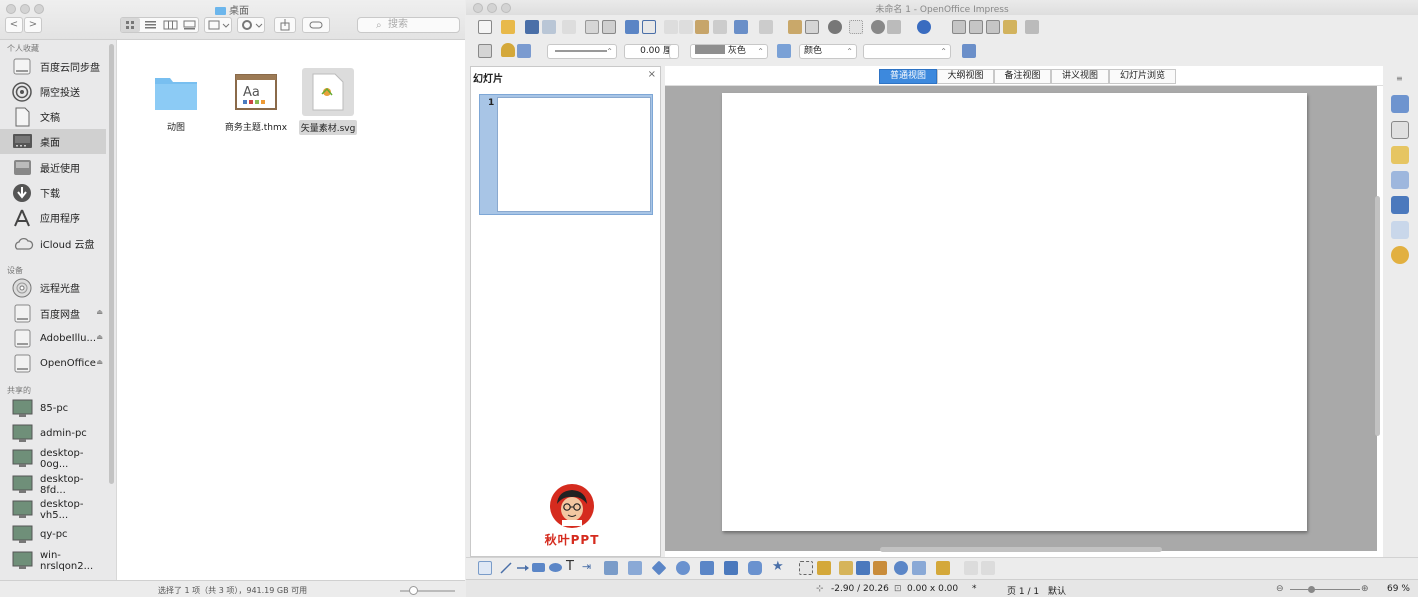  I want to click on redo-icon, so click(766, 27).